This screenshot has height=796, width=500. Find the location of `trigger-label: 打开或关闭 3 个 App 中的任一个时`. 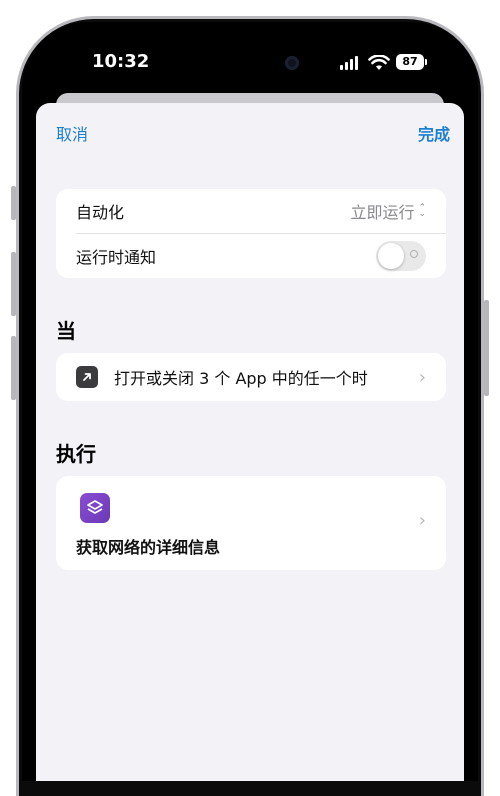

trigger-label: 打开或关闭 3 个 App 中的任一个时 is located at coordinates (241, 378).